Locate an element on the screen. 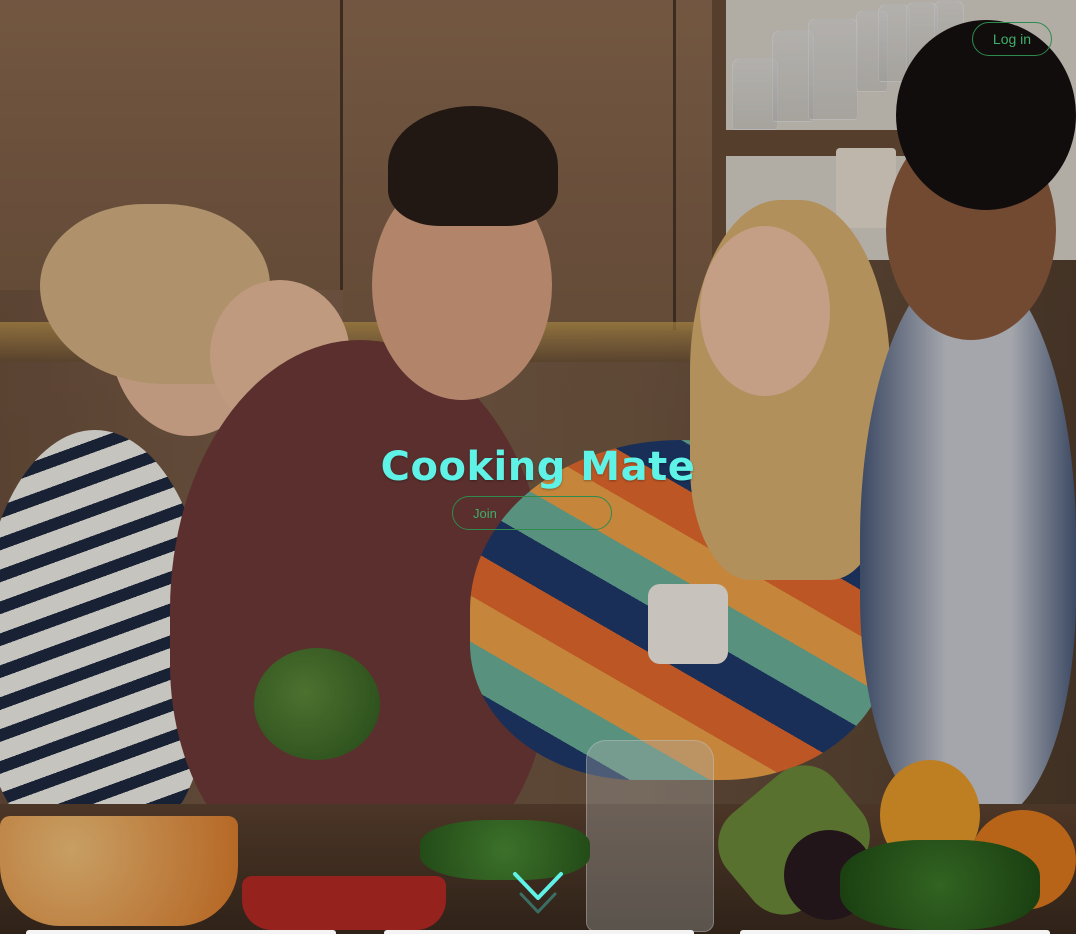 The image size is (1076, 934). join-button: Join is located at coordinates (532, 513).